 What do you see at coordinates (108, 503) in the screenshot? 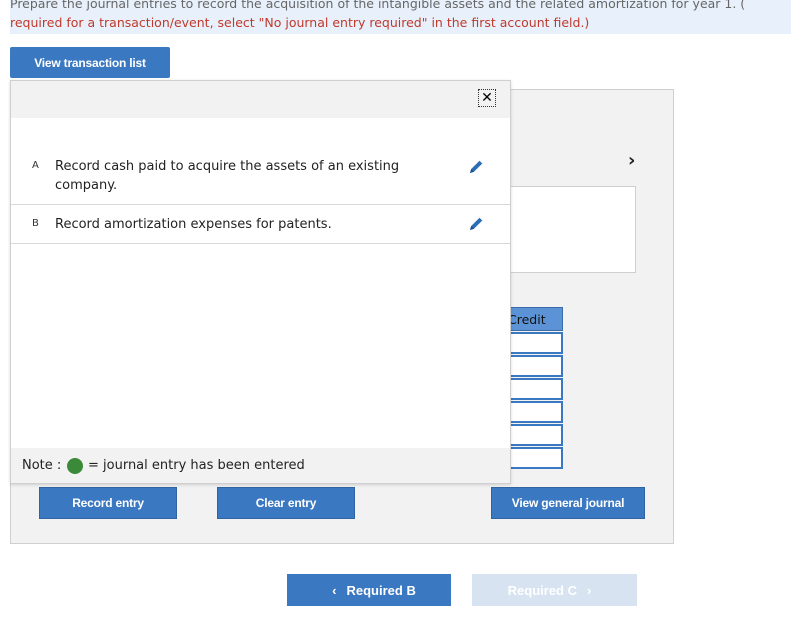
I see `record-entry-button: Record entry` at bounding box center [108, 503].